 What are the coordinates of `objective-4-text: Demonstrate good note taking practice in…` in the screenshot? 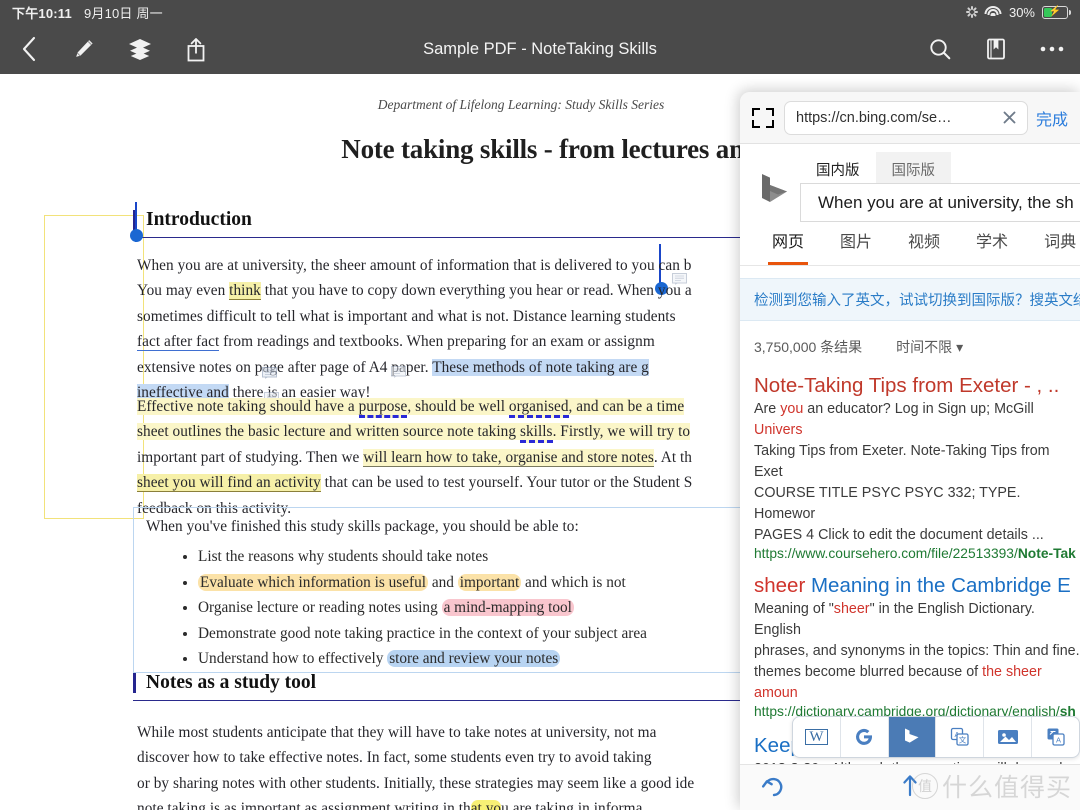 It's located at (422, 633).